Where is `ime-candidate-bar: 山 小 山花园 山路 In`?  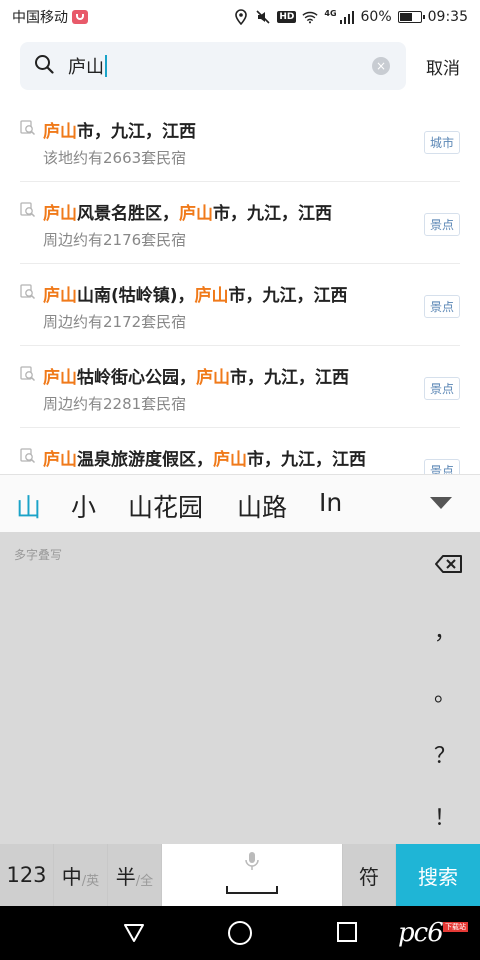
ime-candidate-bar: 山 小 山花园 山路 In is located at coordinates (240, 503).